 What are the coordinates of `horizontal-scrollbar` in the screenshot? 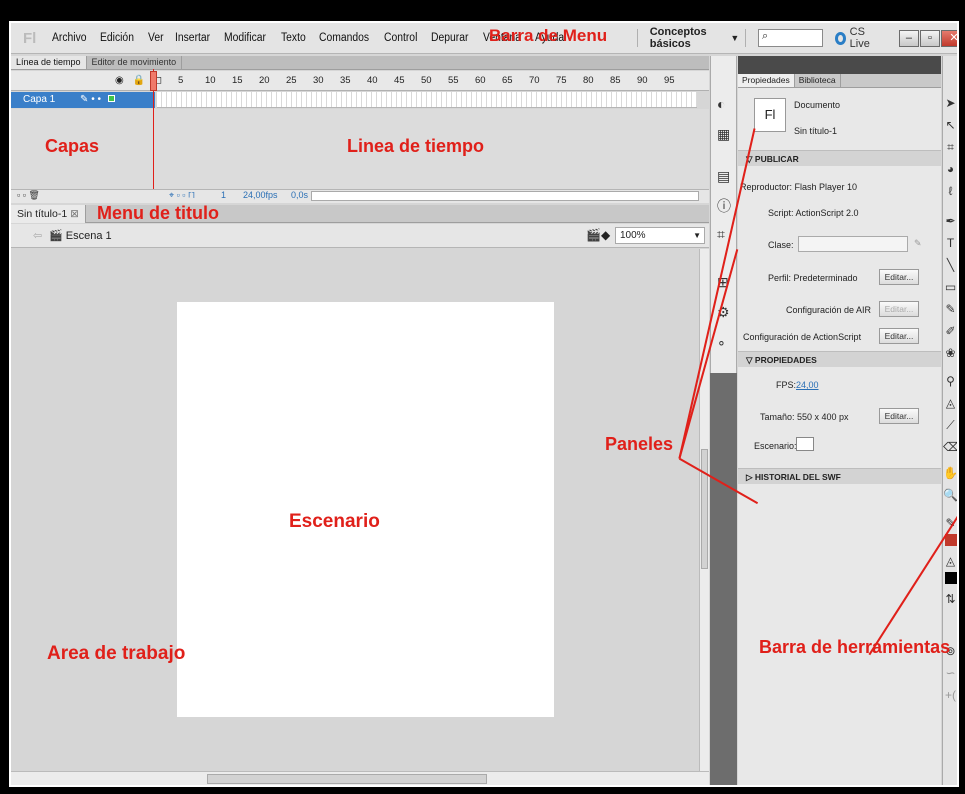 It's located at (360, 778).